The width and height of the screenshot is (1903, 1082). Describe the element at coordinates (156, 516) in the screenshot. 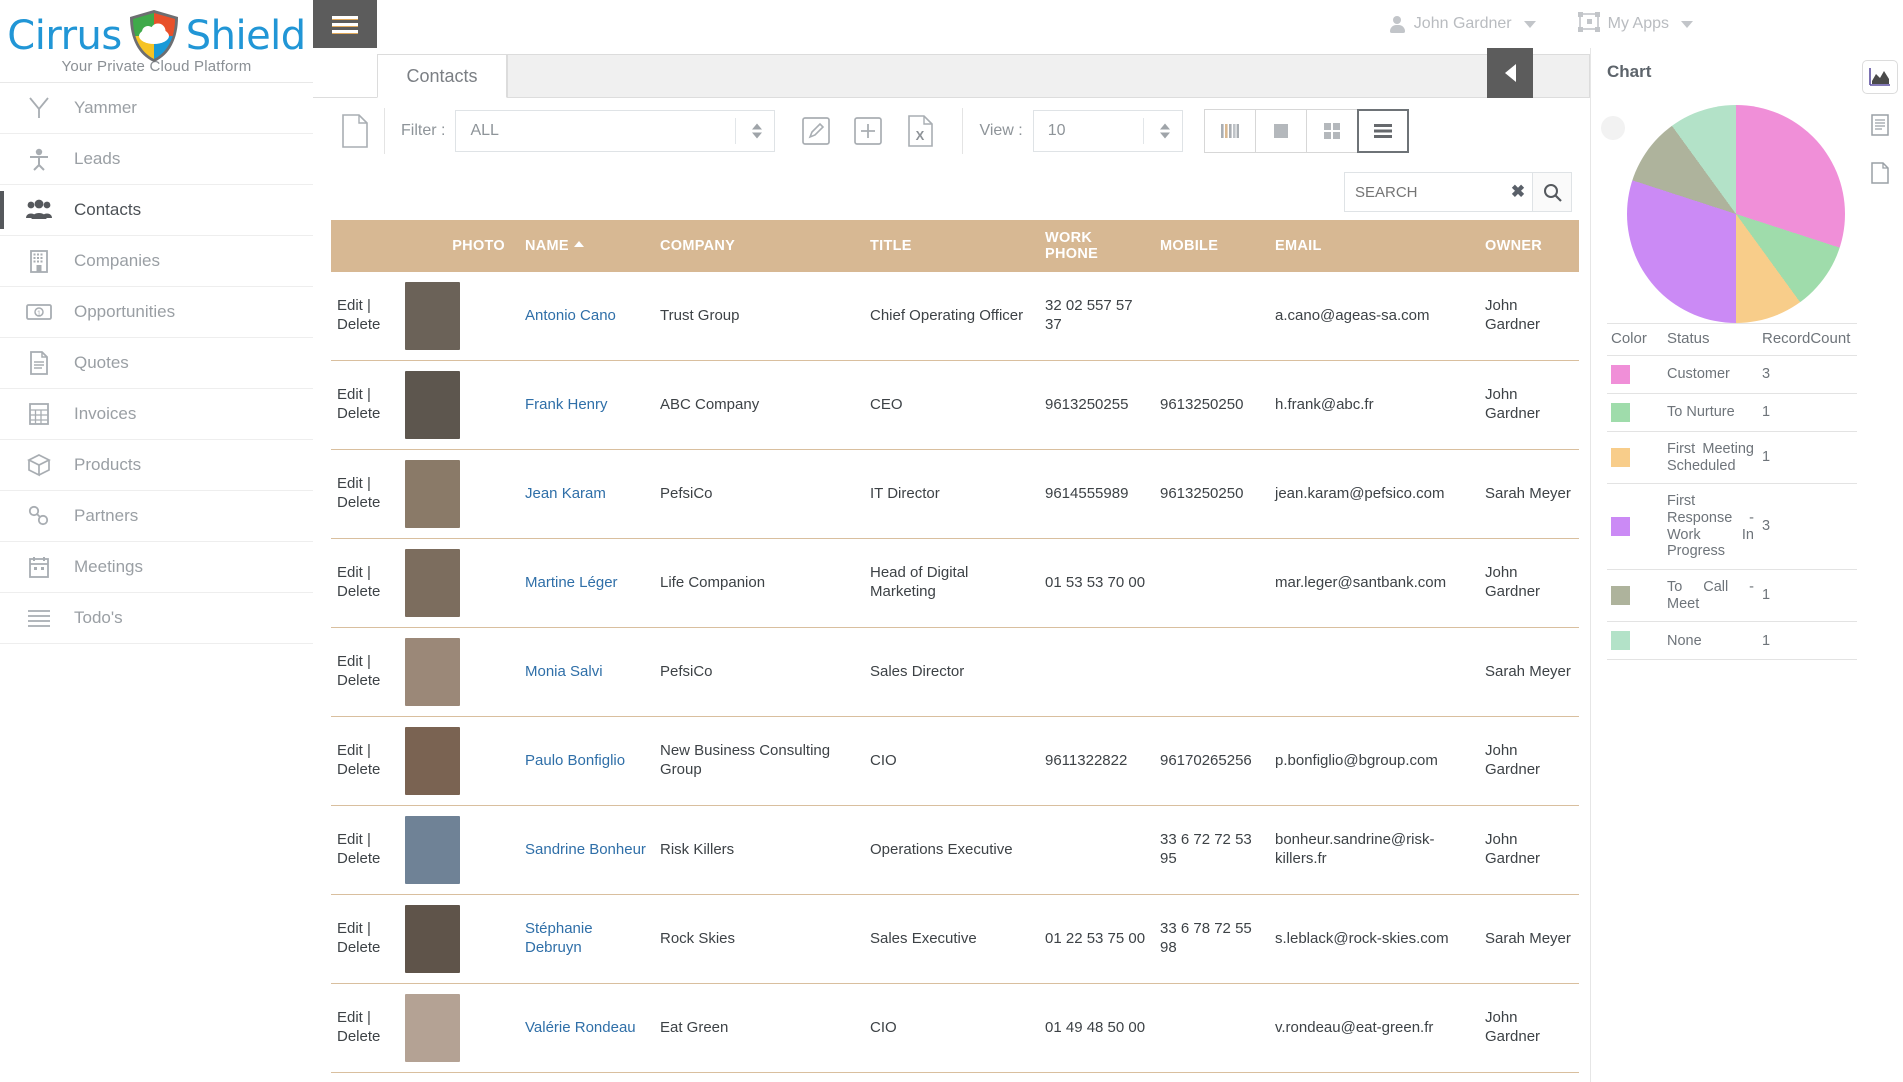

I see `sidebar-item-partners: Partners` at that location.